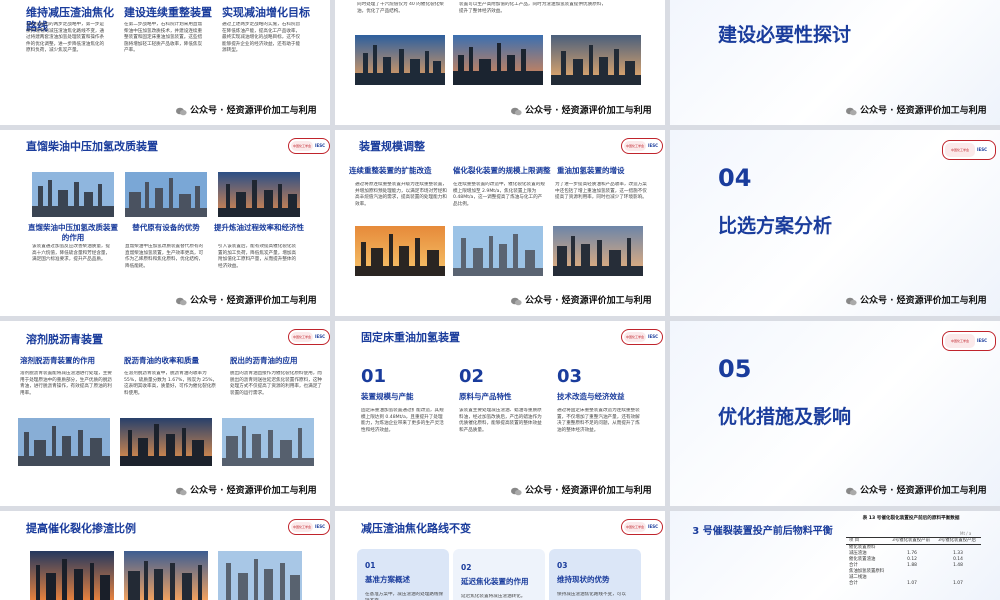  I want to click on slide-body-text: 延迟焦化装置将减压渣油转化。, so click(493, 596).